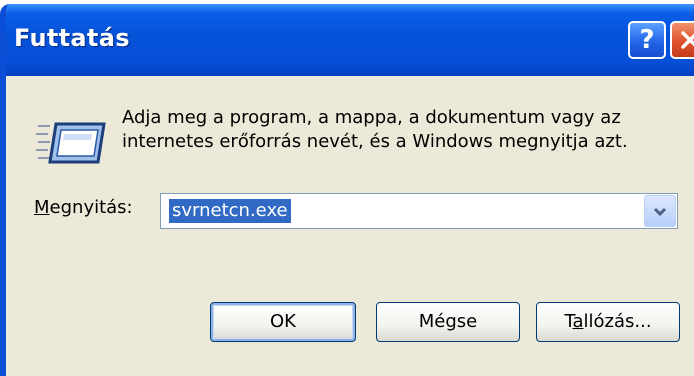 Image resolution: width=694 pixels, height=376 pixels. I want to click on cancel-button: Mégse, so click(448, 322).